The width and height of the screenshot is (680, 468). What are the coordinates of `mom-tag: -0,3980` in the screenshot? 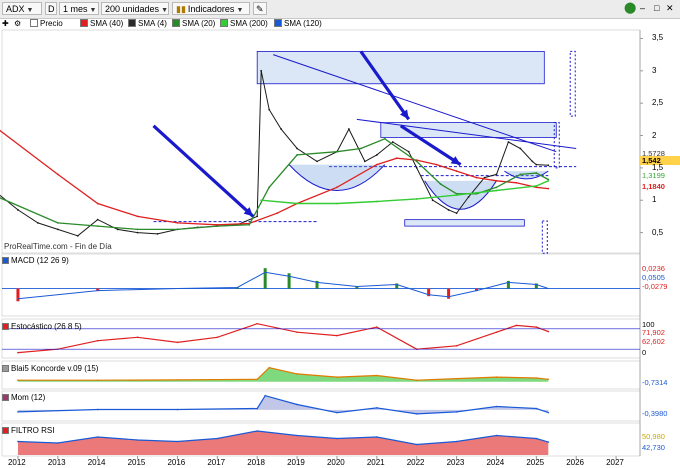 It's located at (655, 413).